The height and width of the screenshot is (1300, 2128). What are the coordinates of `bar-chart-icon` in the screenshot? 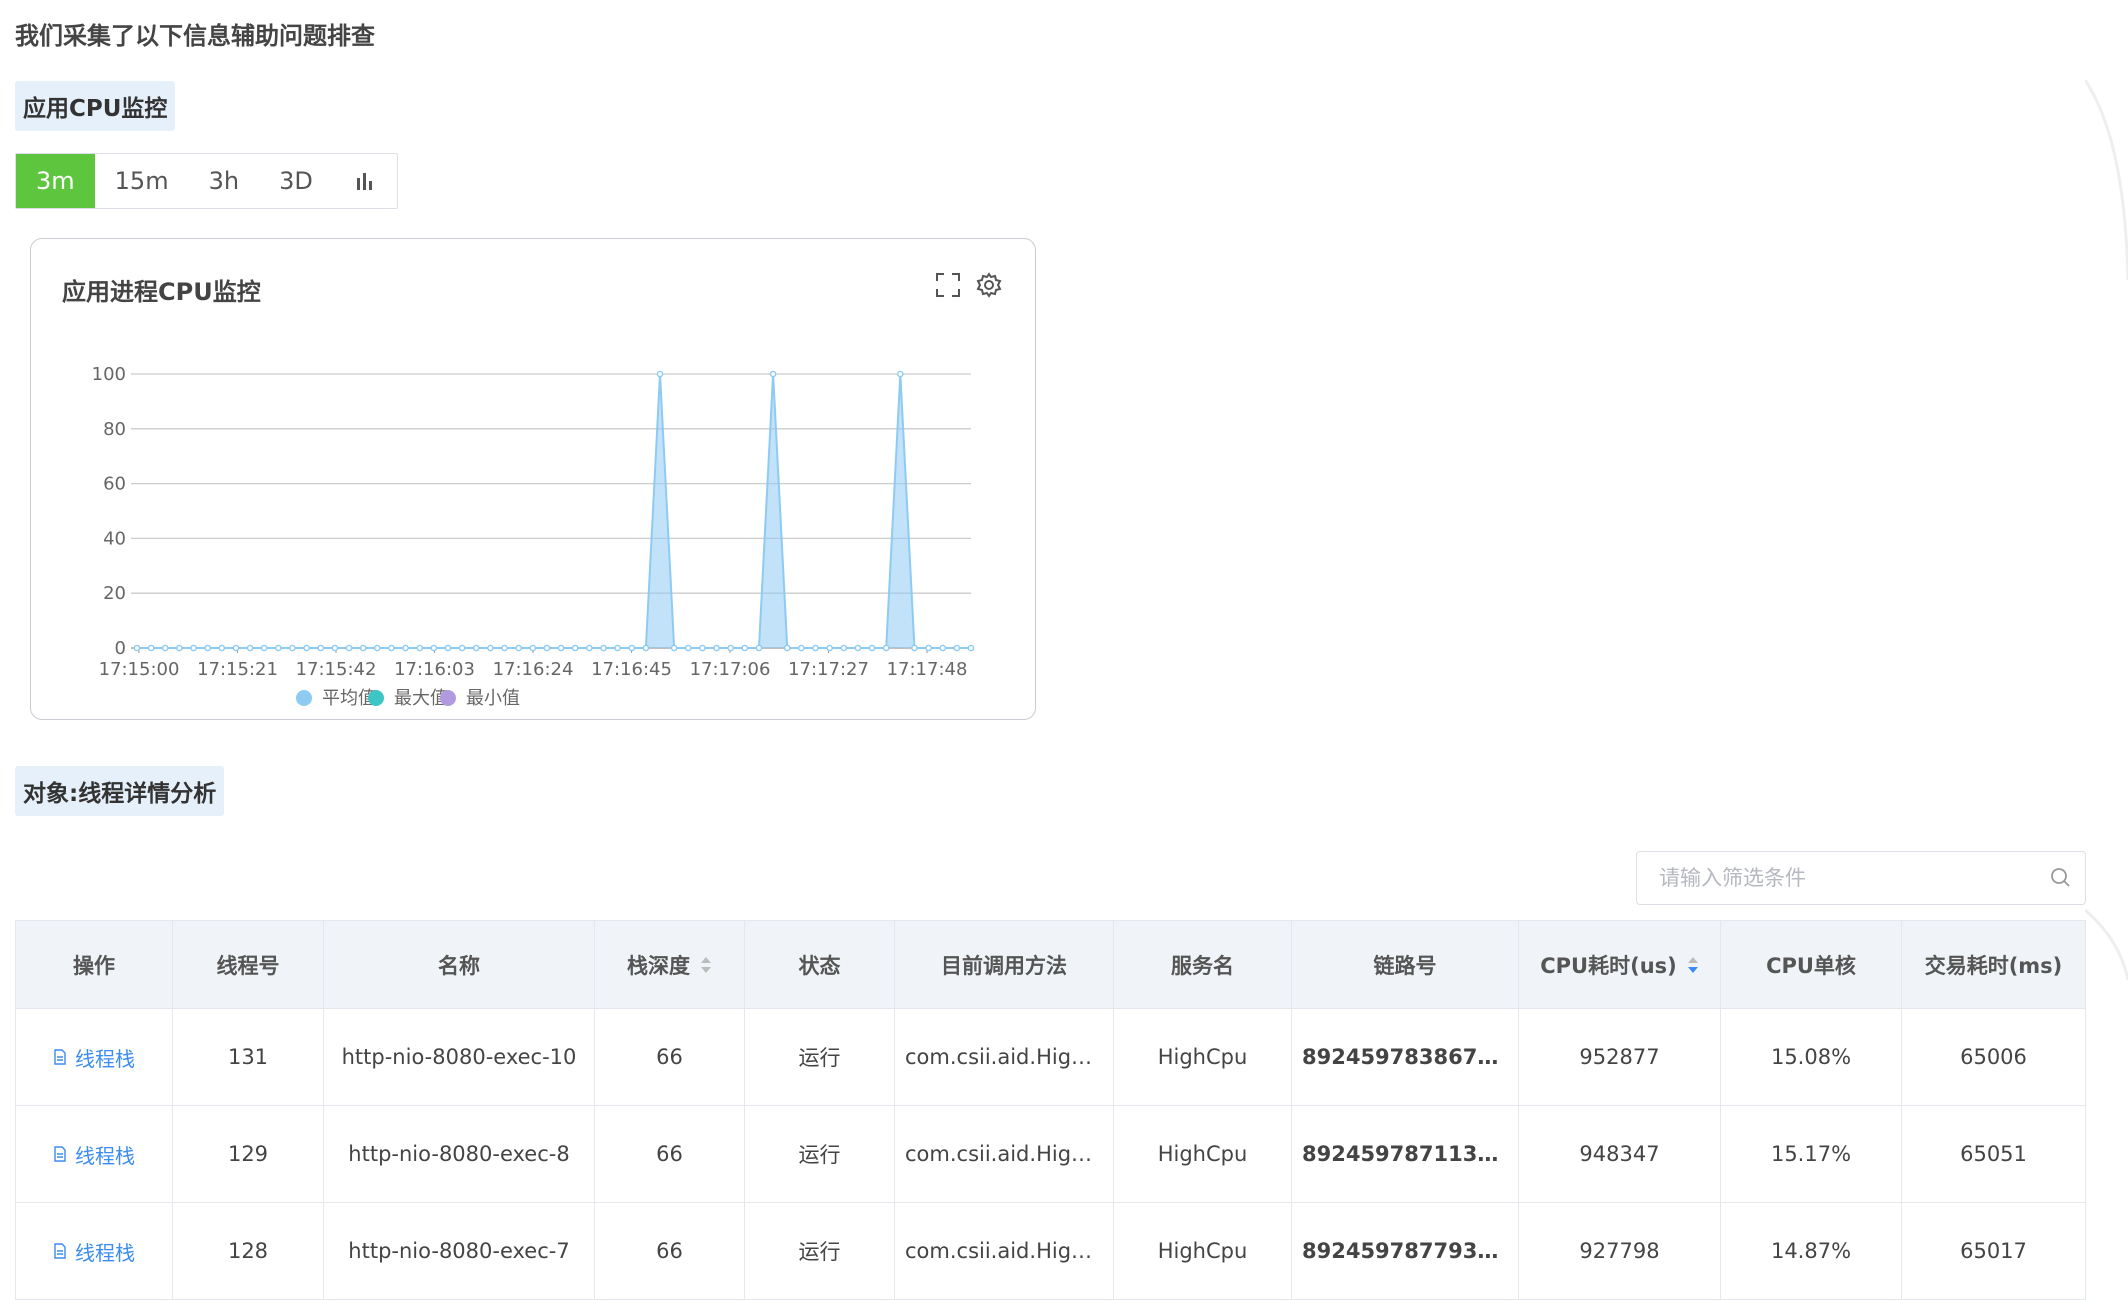 It's located at (365, 181).